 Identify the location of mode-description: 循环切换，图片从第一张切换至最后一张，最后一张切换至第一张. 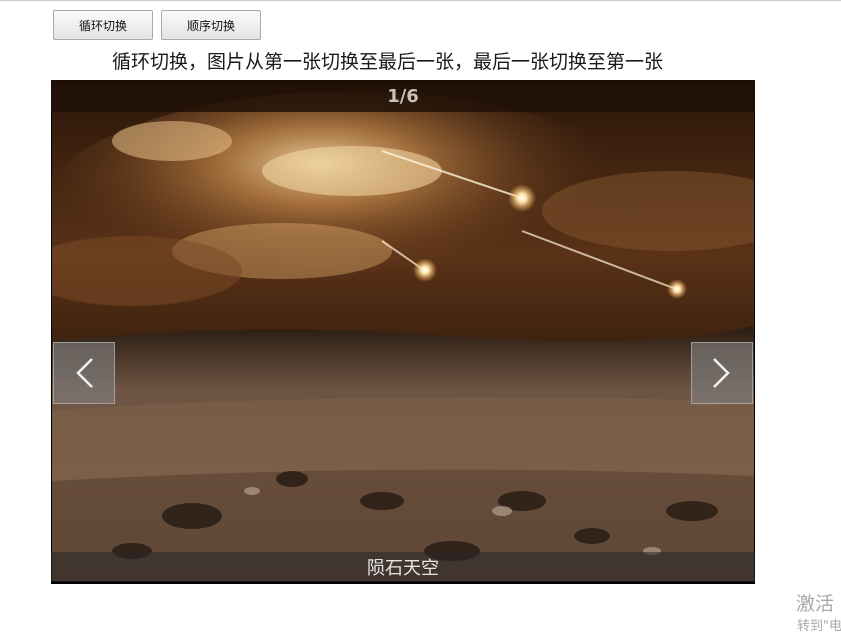
(388, 62).